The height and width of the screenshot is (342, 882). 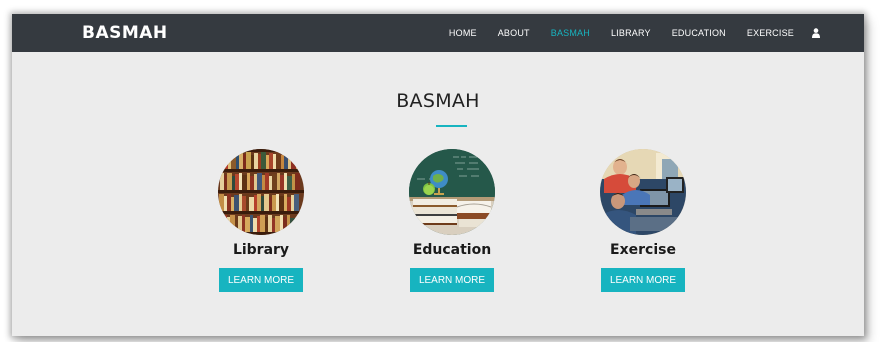 I want to click on books-globe-chalkboard-image, so click(x=452, y=192).